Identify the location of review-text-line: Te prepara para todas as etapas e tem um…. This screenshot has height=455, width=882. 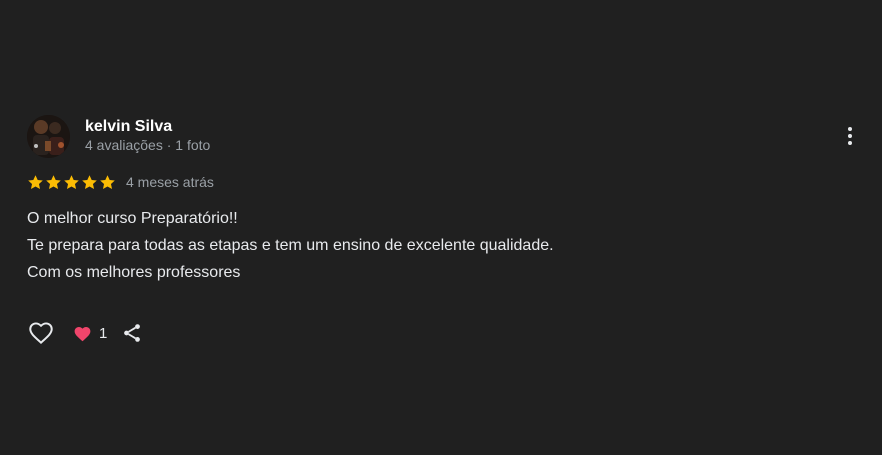
(290, 245).